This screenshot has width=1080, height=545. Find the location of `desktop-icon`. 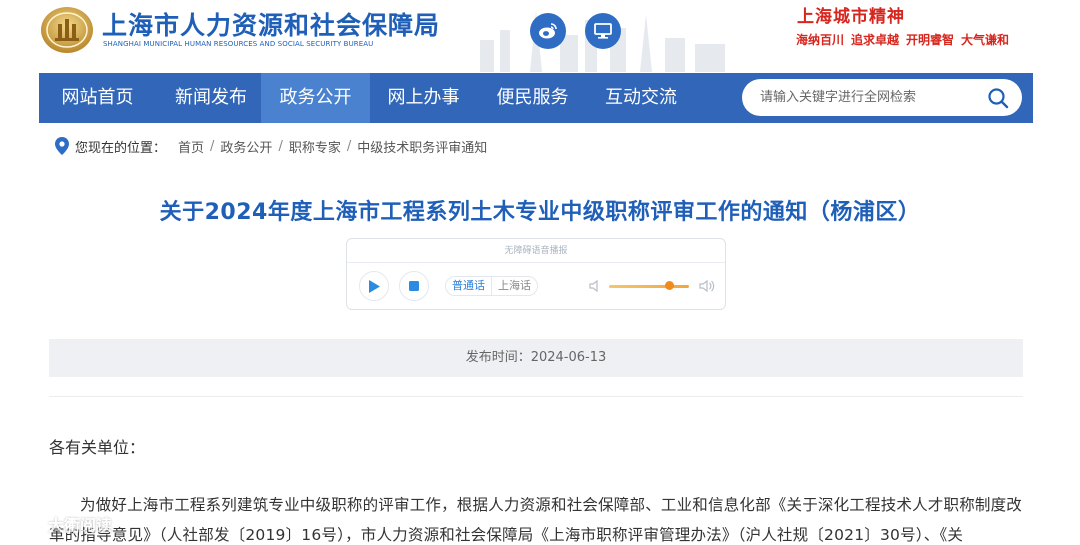

desktop-icon is located at coordinates (603, 31).